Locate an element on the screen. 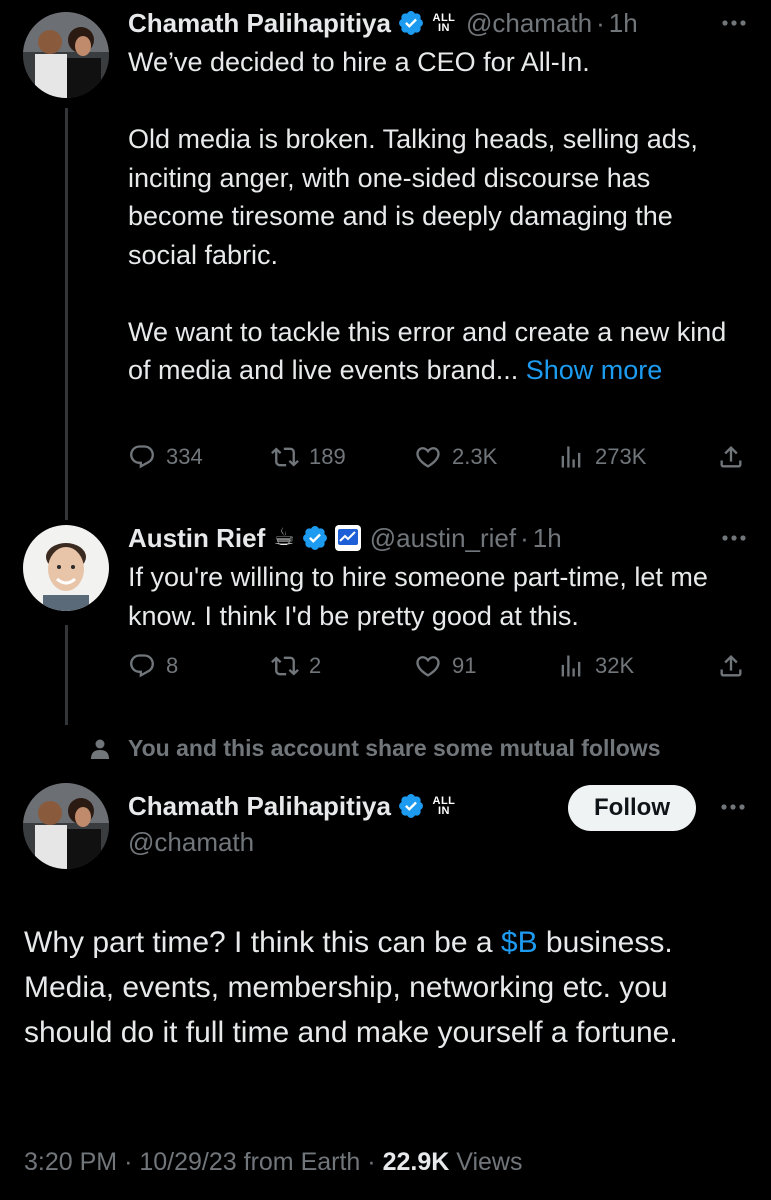  tweet-date: 10/29/23 is located at coordinates (187, 1162).